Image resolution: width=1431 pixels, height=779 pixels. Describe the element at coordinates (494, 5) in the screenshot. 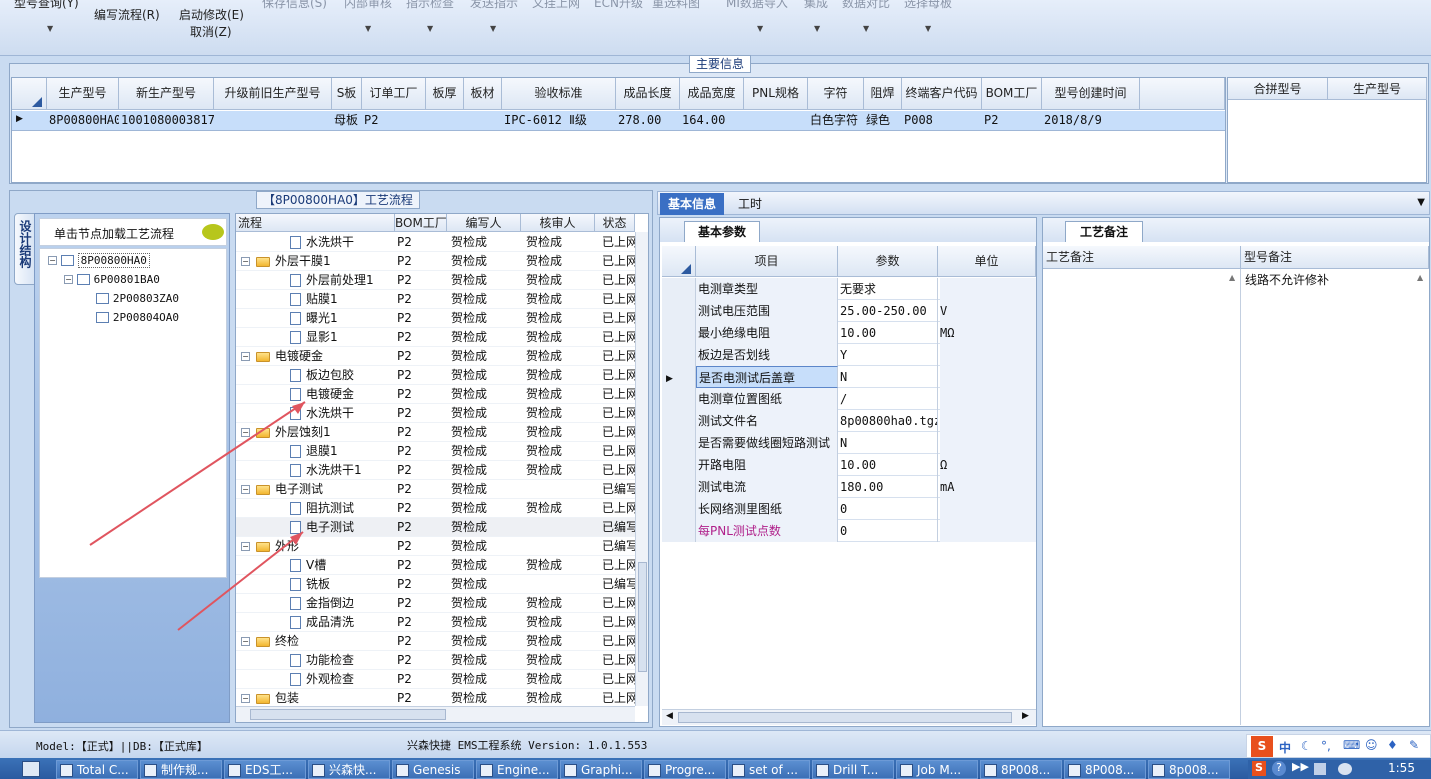

I see `toolbar-send: 发送指示` at that location.